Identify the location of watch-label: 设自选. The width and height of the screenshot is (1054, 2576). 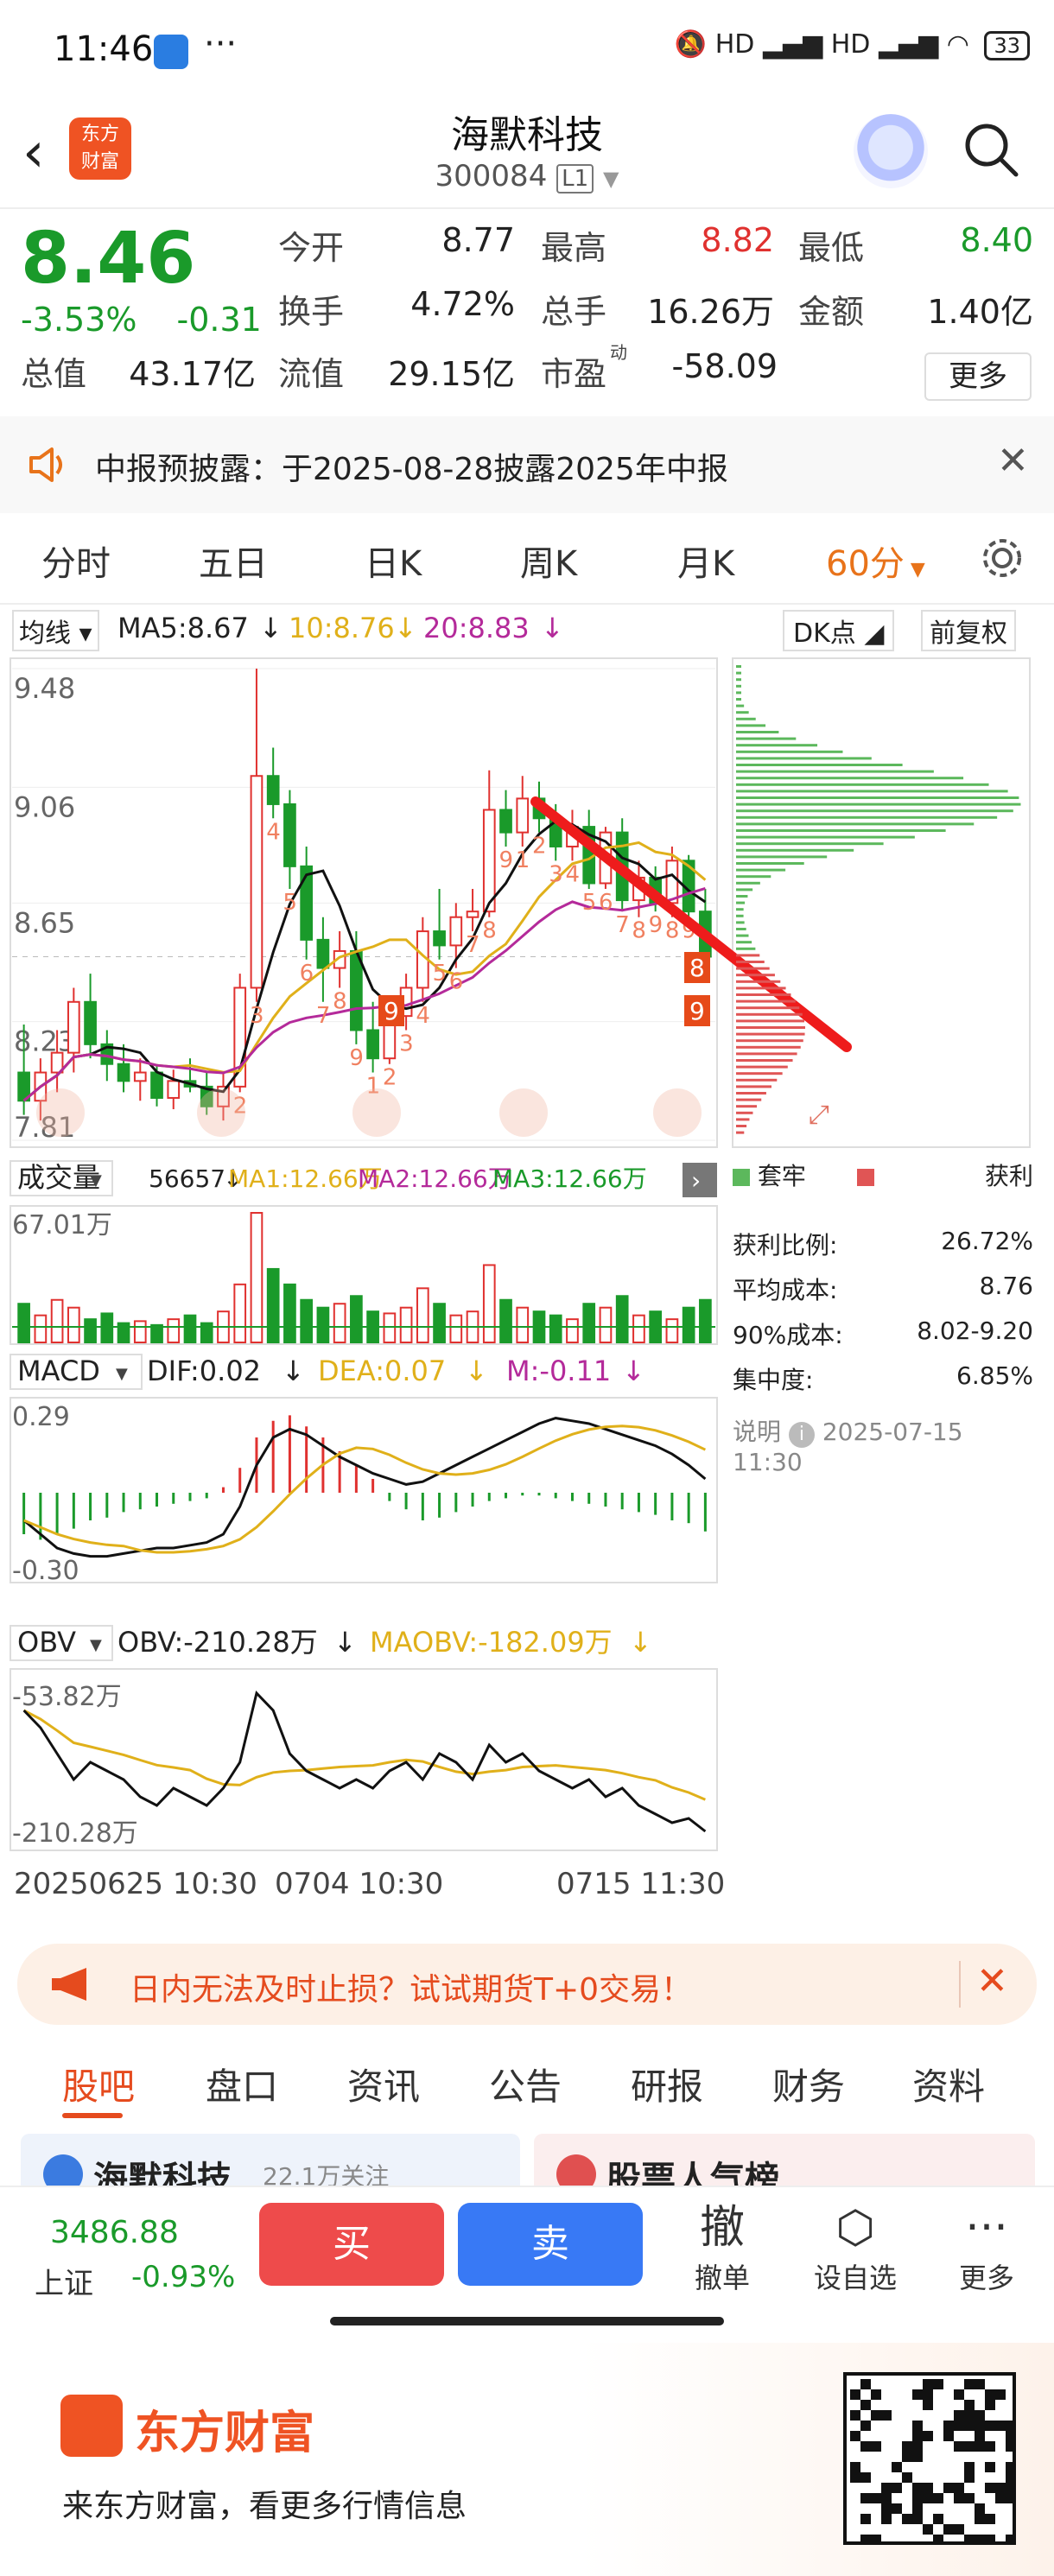
(855, 2278).